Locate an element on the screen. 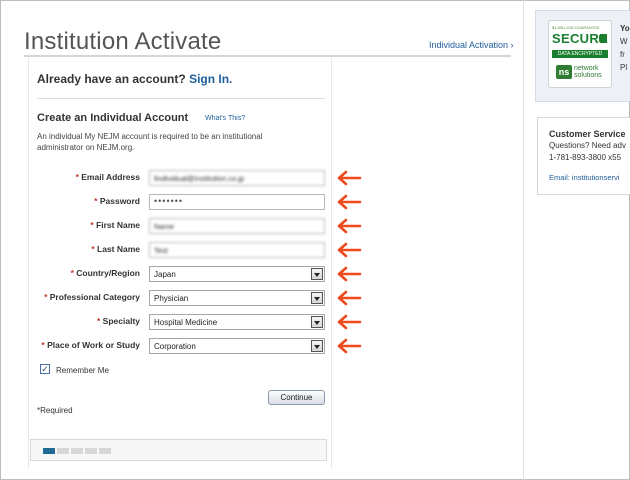 The width and height of the screenshot is (630, 480). page-title: Institution Activate is located at coordinates (123, 41).